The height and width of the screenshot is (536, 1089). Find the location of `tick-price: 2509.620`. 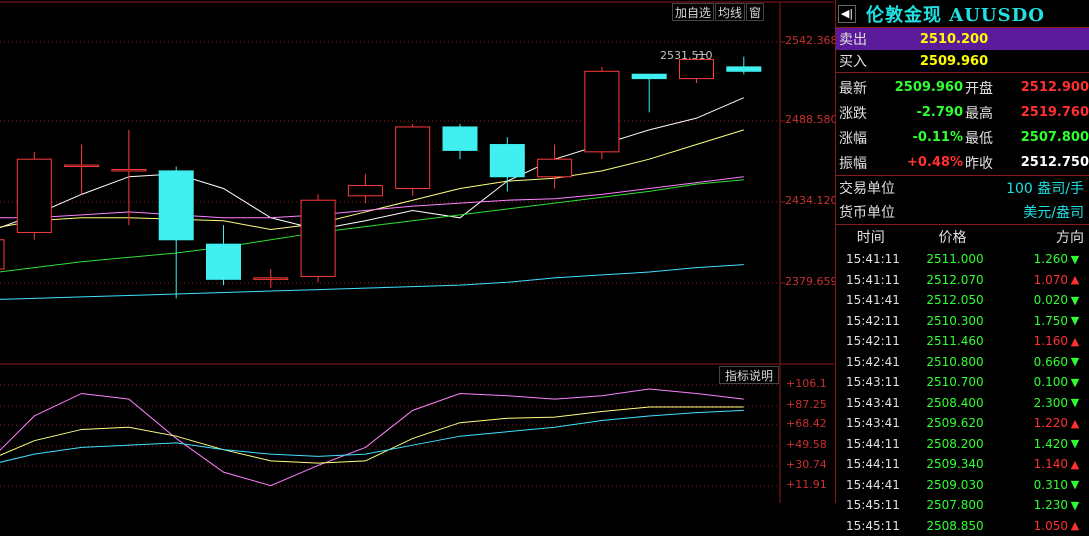

tick-price: 2509.620 is located at coordinates (955, 423).